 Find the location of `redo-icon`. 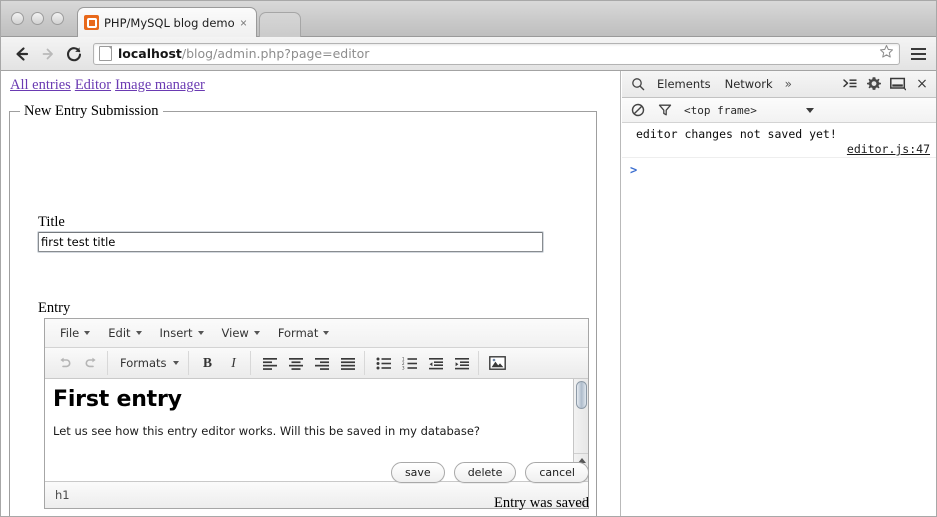

redo-icon is located at coordinates (90, 362).